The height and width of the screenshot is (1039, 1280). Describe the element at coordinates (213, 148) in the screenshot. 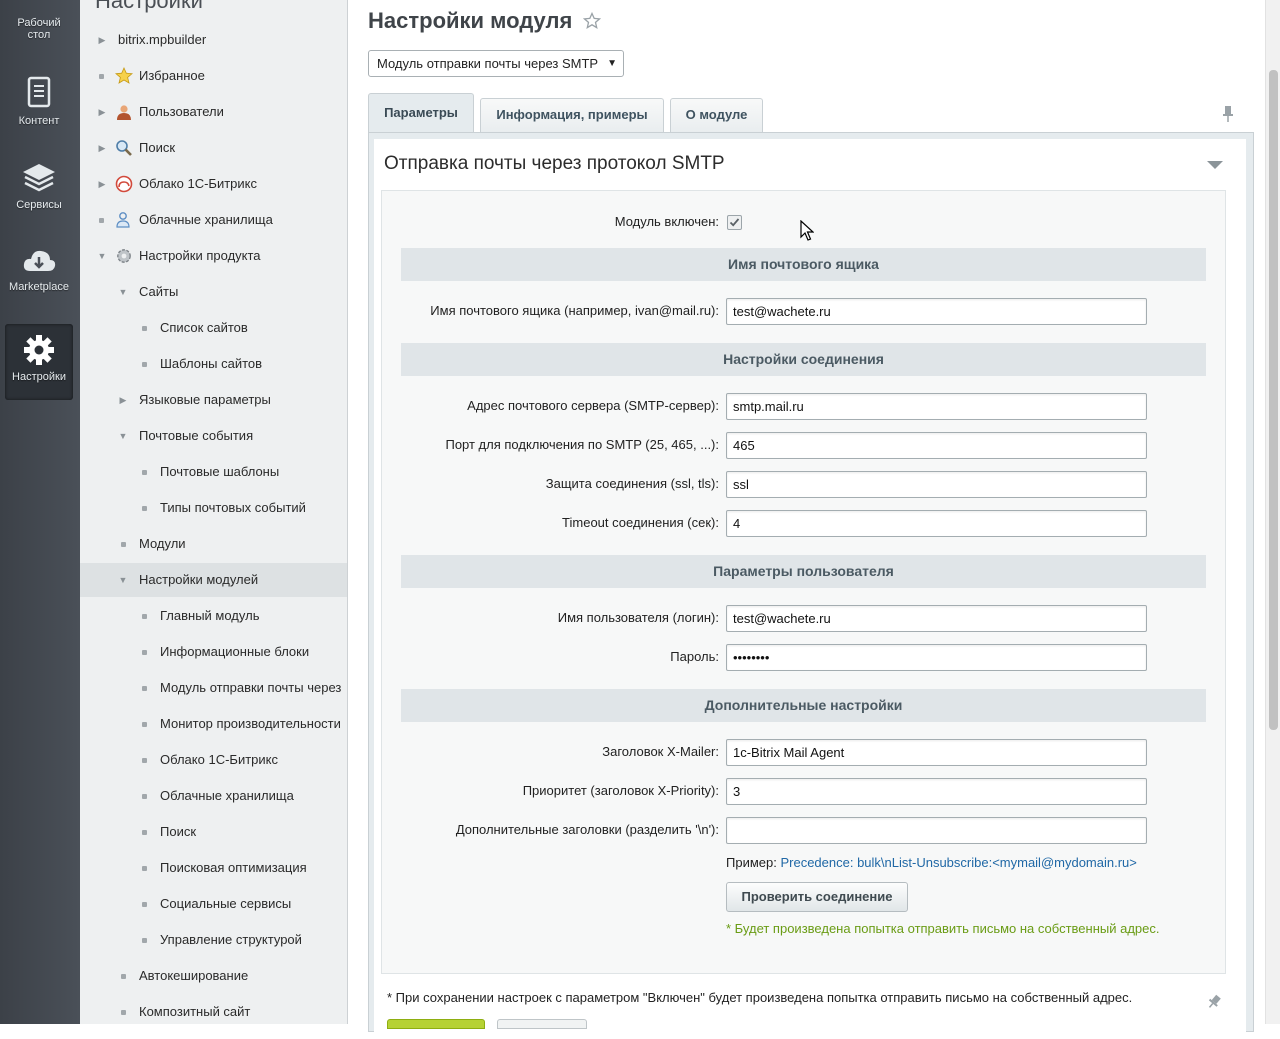

I see `menu-item-search: ▶ Поиск` at that location.